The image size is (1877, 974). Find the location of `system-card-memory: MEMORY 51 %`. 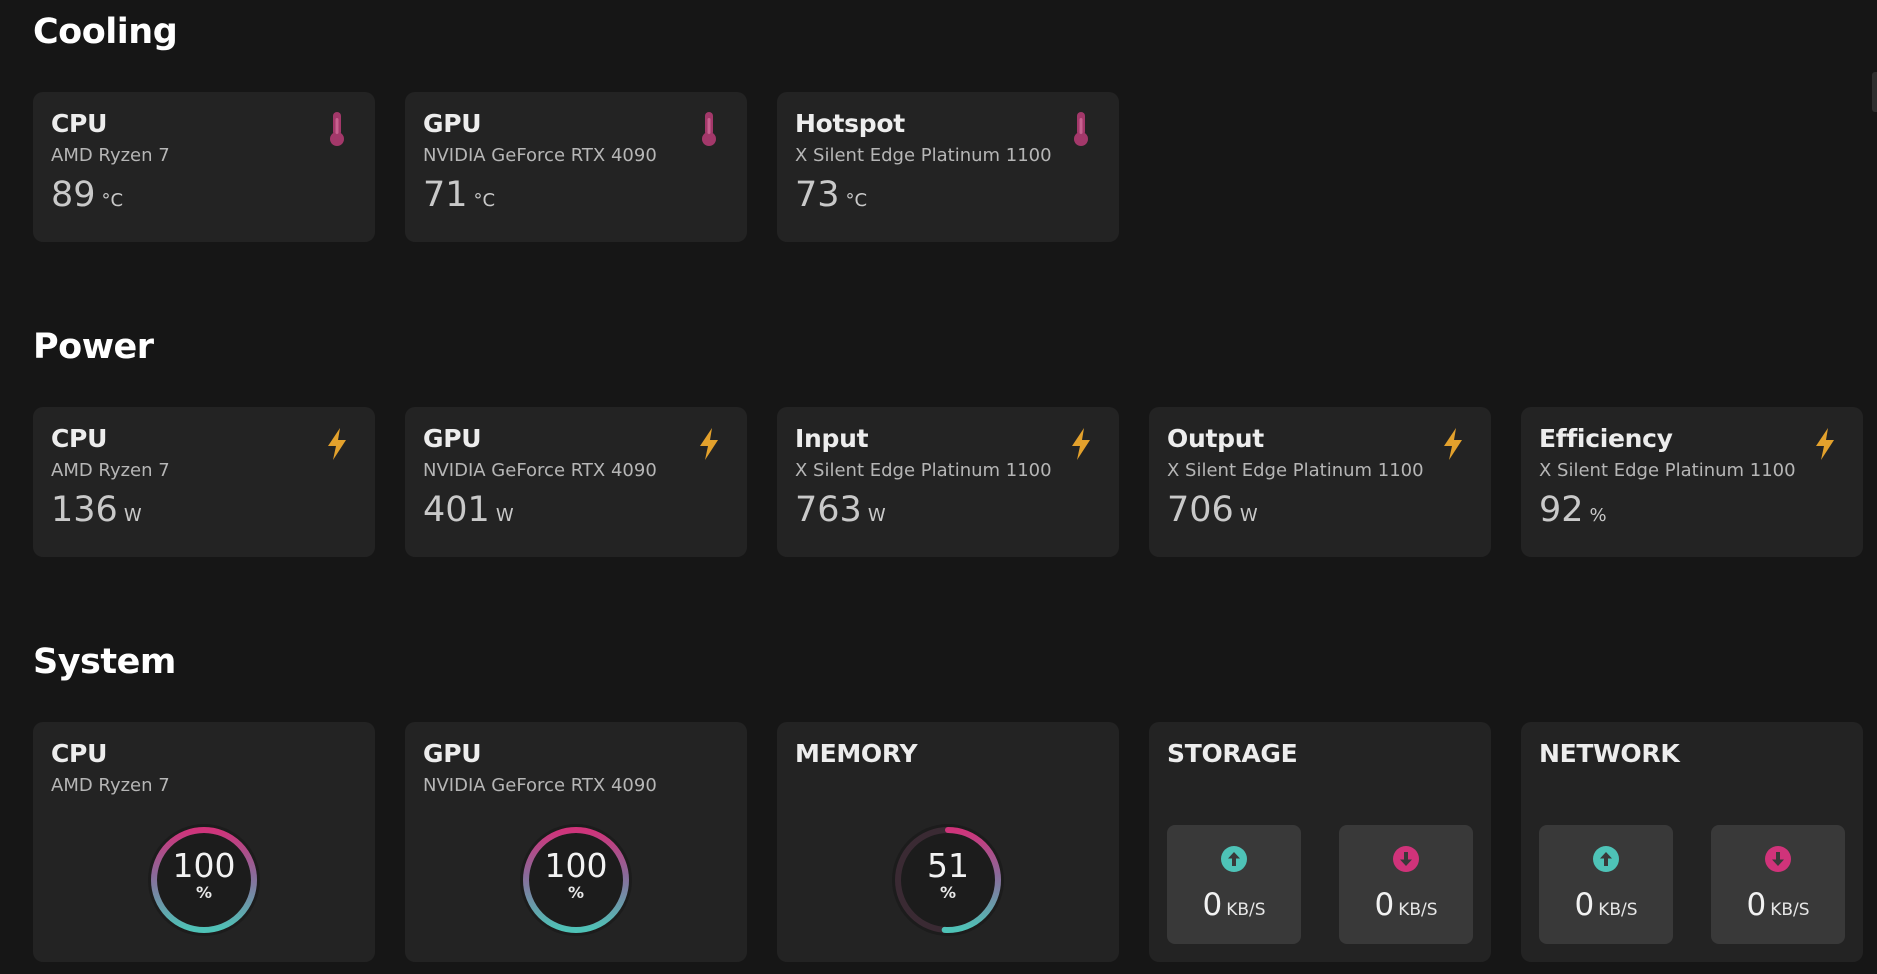

system-card-memory: MEMORY 51 % is located at coordinates (948, 842).